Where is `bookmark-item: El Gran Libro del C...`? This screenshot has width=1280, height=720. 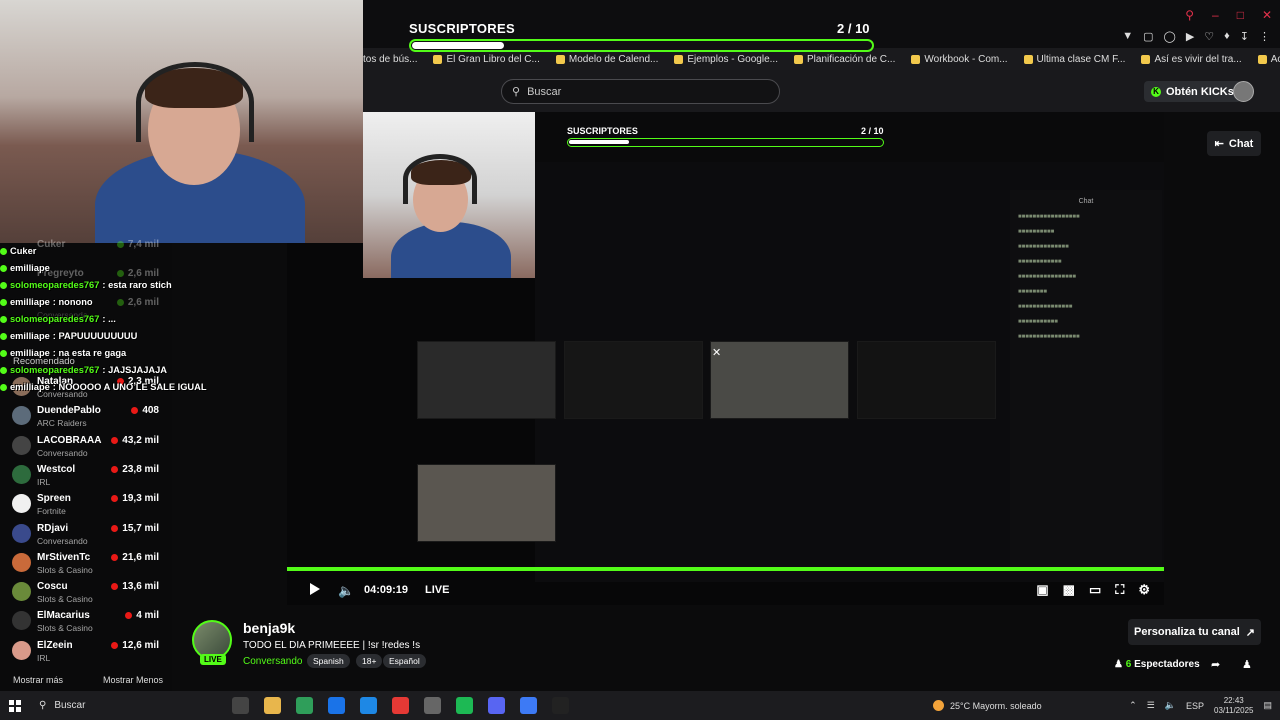
bookmark-item: El Gran Libro del C... is located at coordinates (486, 59).